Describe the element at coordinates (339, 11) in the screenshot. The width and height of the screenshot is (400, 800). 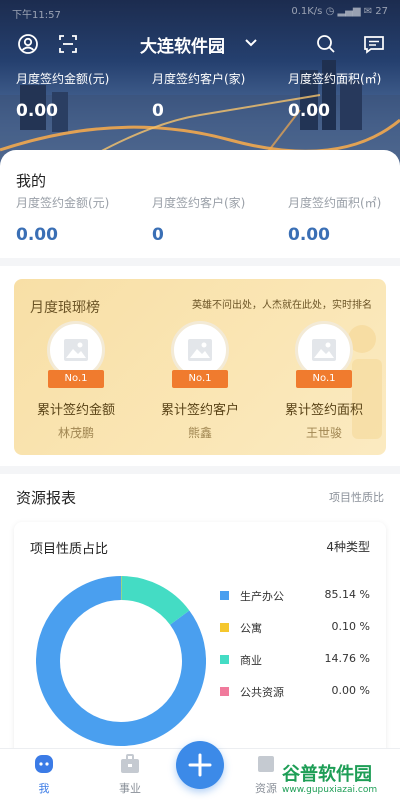
I see `status-indicators: 0.1K/s ◷ ▂▄▆ ✉ 27` at that location.